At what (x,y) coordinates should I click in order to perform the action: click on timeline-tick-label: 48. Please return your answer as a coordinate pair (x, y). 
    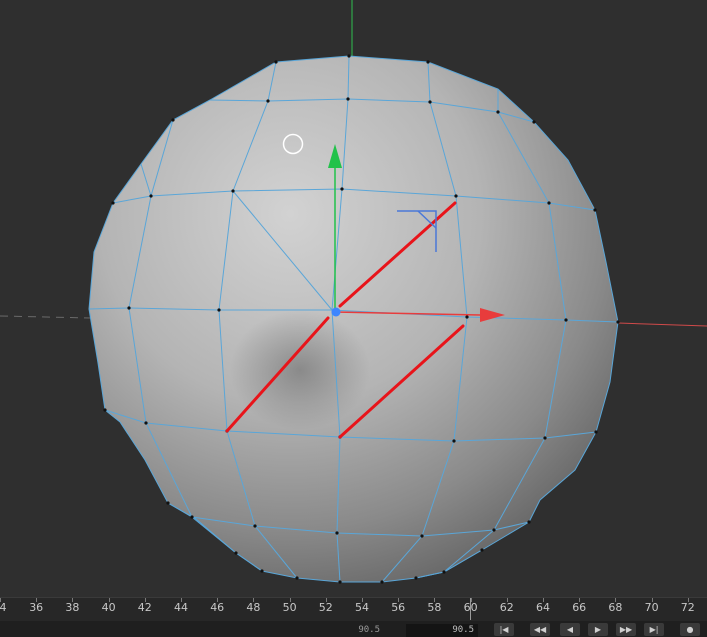
    Looking at the image, I should click on (253, 607).